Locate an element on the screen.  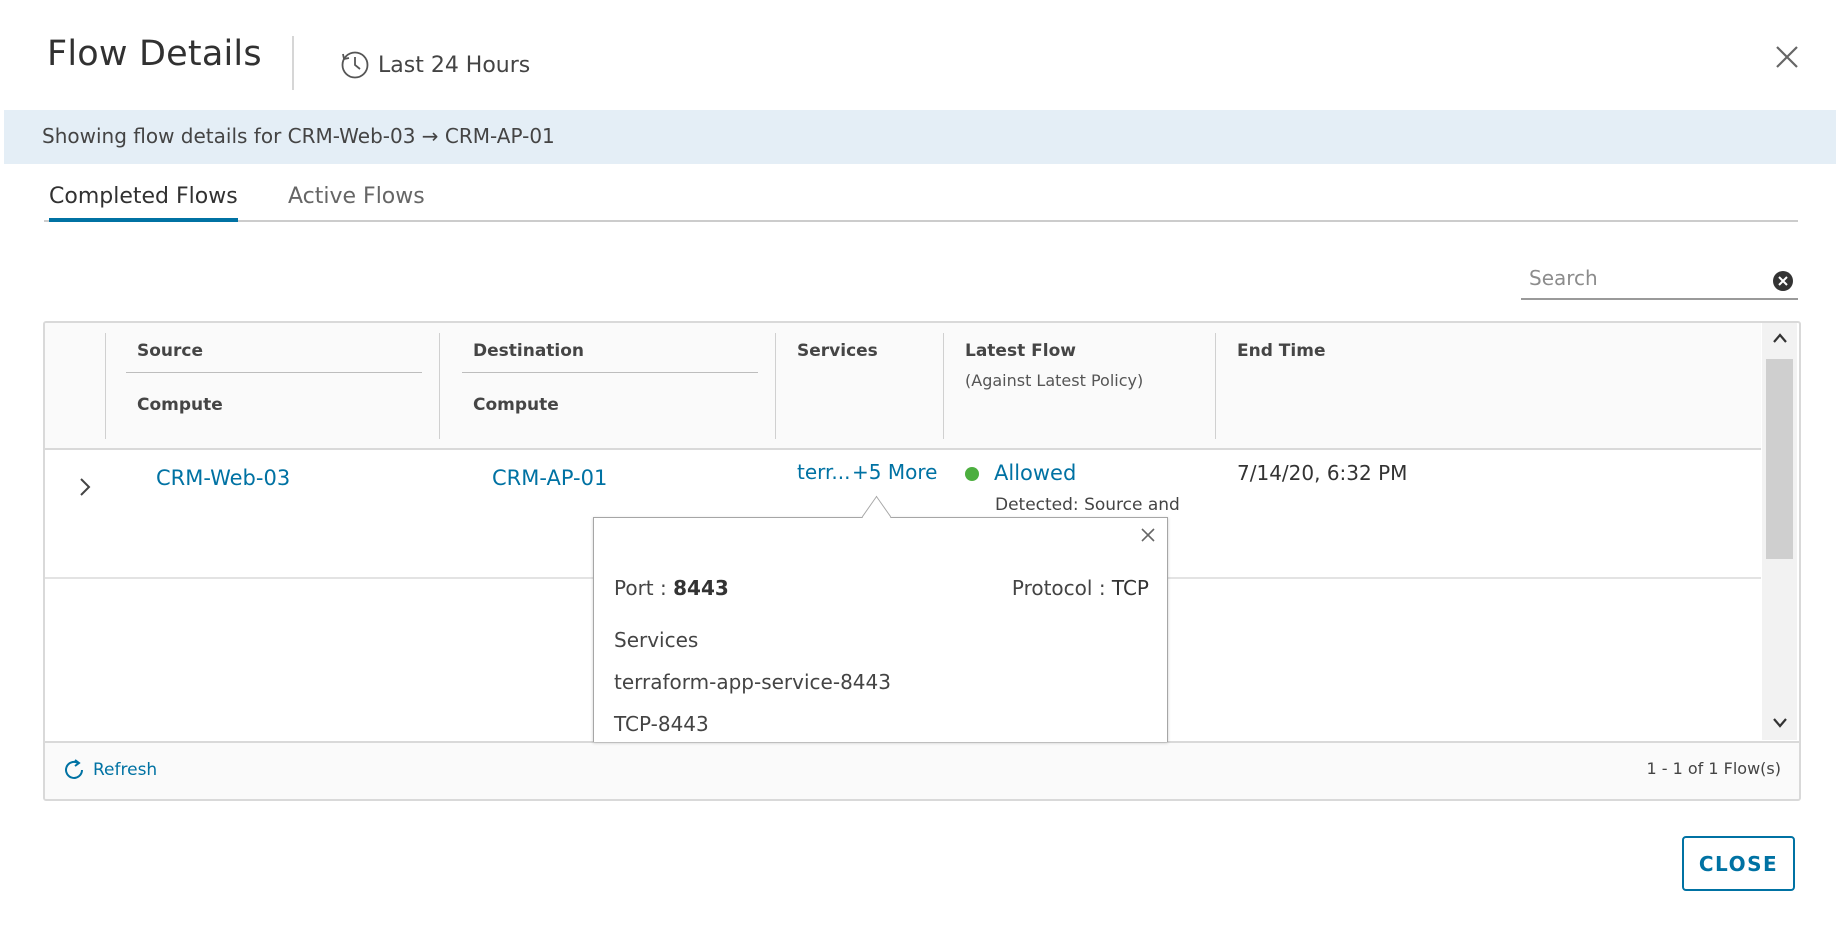
popover-services-label: Services is located at coordinates (656, 640).